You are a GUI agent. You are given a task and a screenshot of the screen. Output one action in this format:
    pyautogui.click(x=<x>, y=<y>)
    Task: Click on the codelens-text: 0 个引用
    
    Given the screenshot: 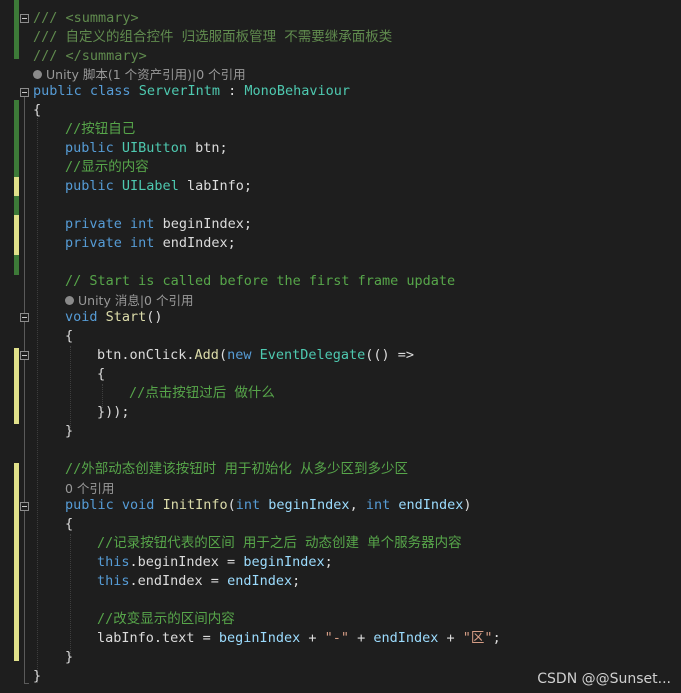 What is the action you would take?
    pyautogui.click(x=89, y=488)
    